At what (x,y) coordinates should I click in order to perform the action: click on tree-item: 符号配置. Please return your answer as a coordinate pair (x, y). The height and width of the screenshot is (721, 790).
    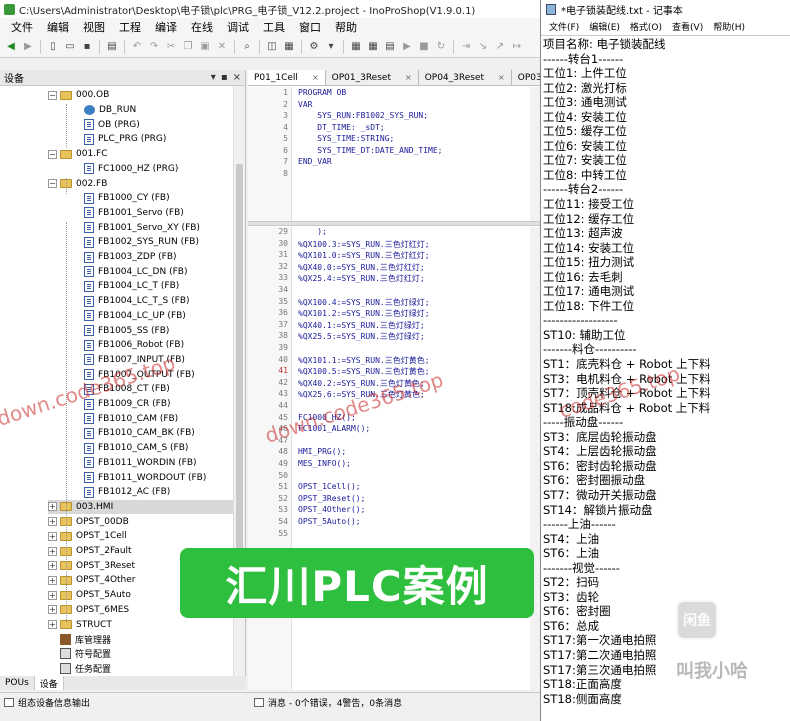
    Looking at the image, I should click on (85, 654).